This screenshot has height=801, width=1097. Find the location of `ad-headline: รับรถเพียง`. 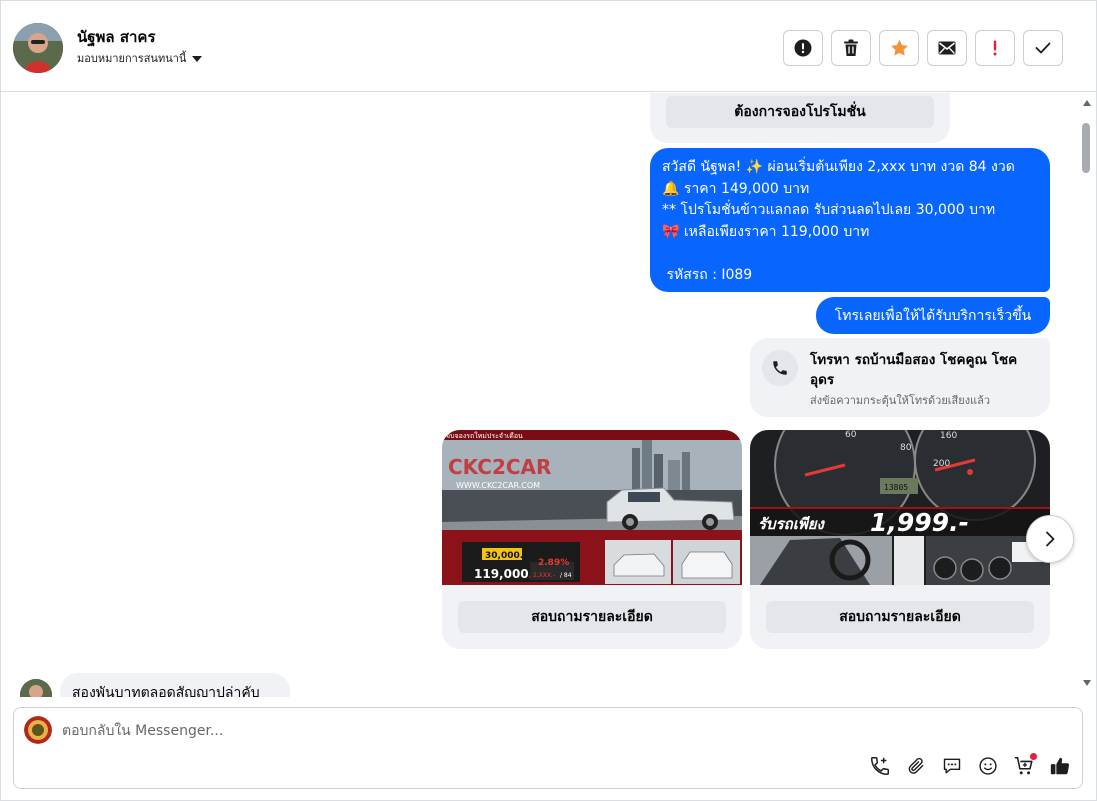

ad-headline: รับรถเพียง is located at coordinates (792, 524).